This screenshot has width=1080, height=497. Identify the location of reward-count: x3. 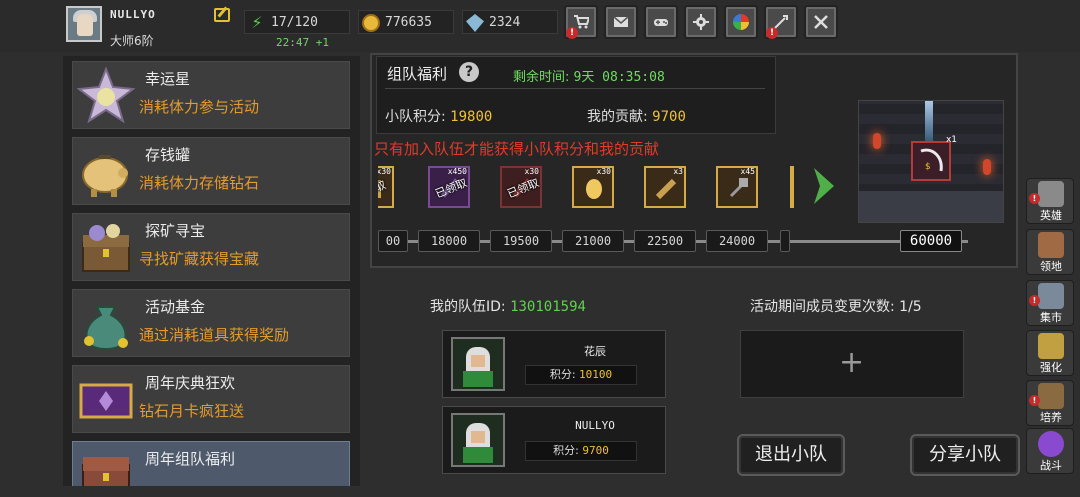
(678, 171).